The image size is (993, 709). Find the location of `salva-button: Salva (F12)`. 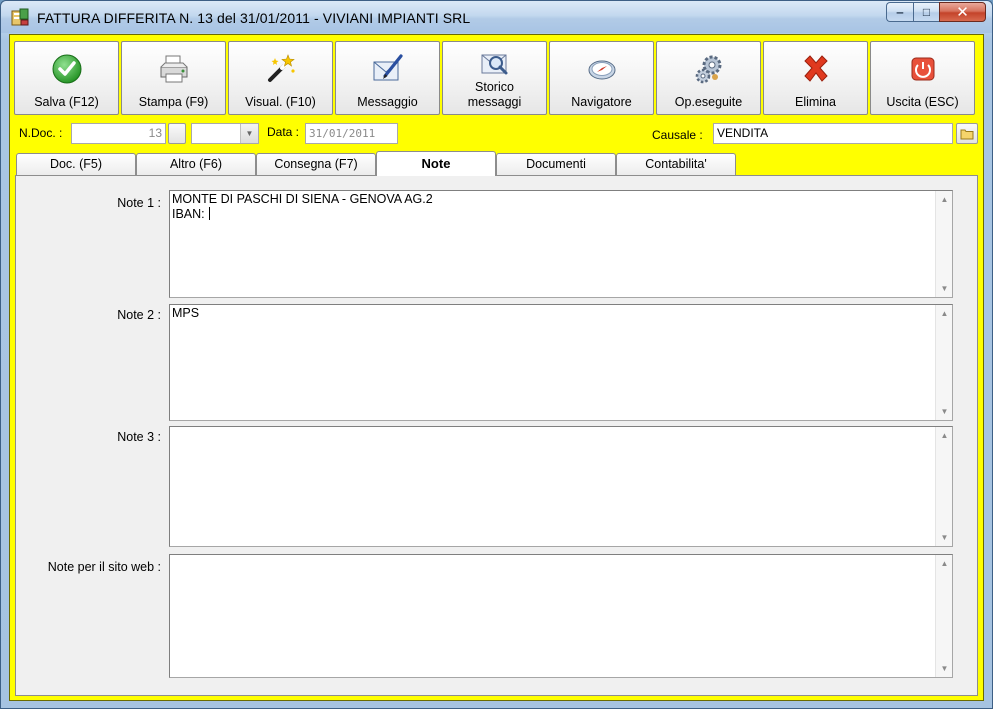

salva-button: Salva (F12) is located at coordinates (66, 78).